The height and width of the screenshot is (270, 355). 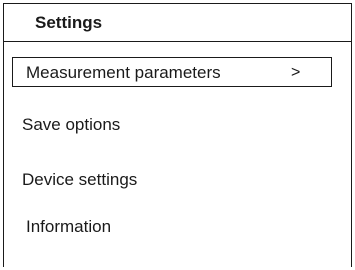 What do you see at coordinates (69, 226) in the screenshot?
I see `menu-item-label: Information` at bounding box center [69, 226].